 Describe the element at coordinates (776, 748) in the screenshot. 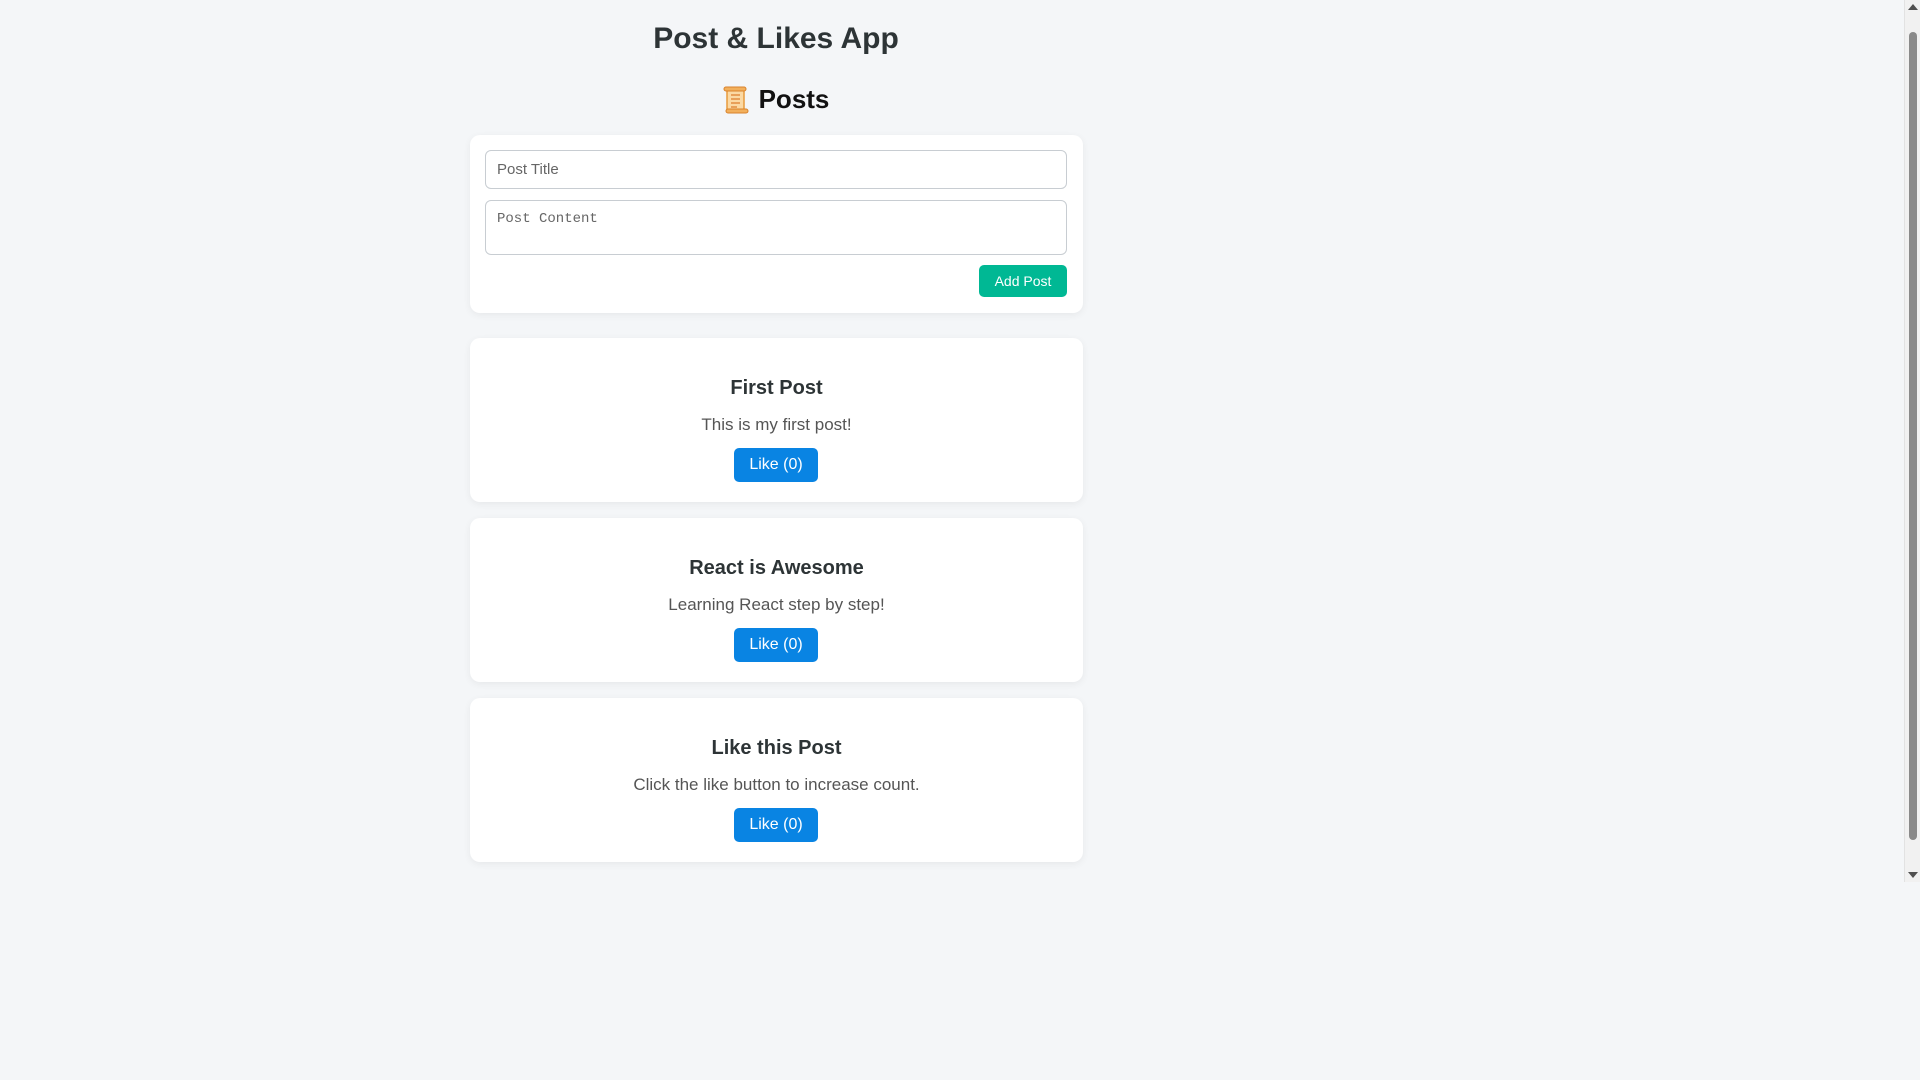

I see `post-title: Like this Post` at that location.